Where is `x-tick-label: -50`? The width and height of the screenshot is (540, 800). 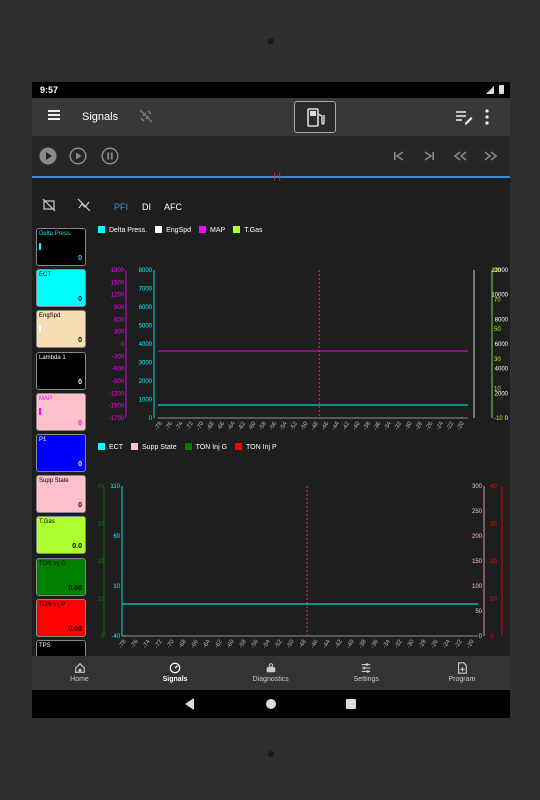 x-tick-label: -50 is located at coordinates (291, 643).